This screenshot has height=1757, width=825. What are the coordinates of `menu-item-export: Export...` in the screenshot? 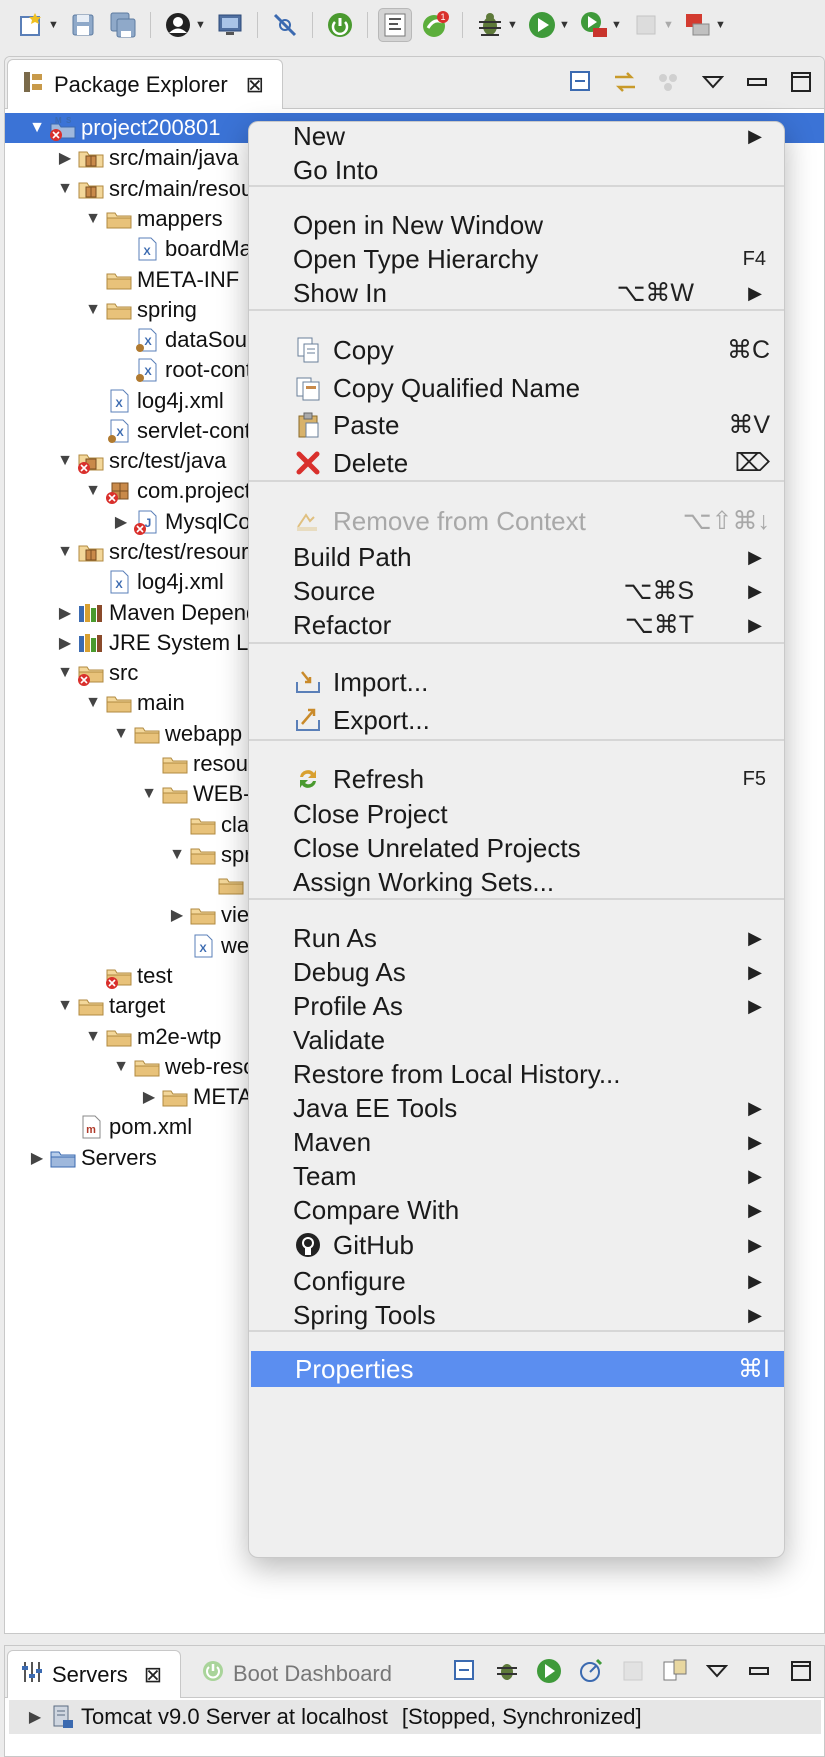 It's located at (516, 720).